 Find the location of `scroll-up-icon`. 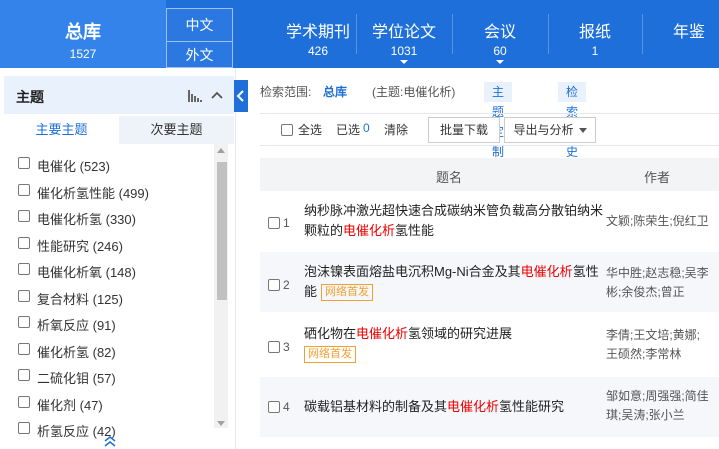

scroll-up-icon is located at coordinates (221, 150).